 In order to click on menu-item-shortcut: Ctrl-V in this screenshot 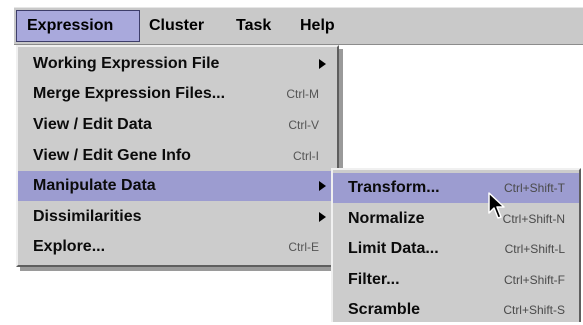, I will do `click(303, 125)`.